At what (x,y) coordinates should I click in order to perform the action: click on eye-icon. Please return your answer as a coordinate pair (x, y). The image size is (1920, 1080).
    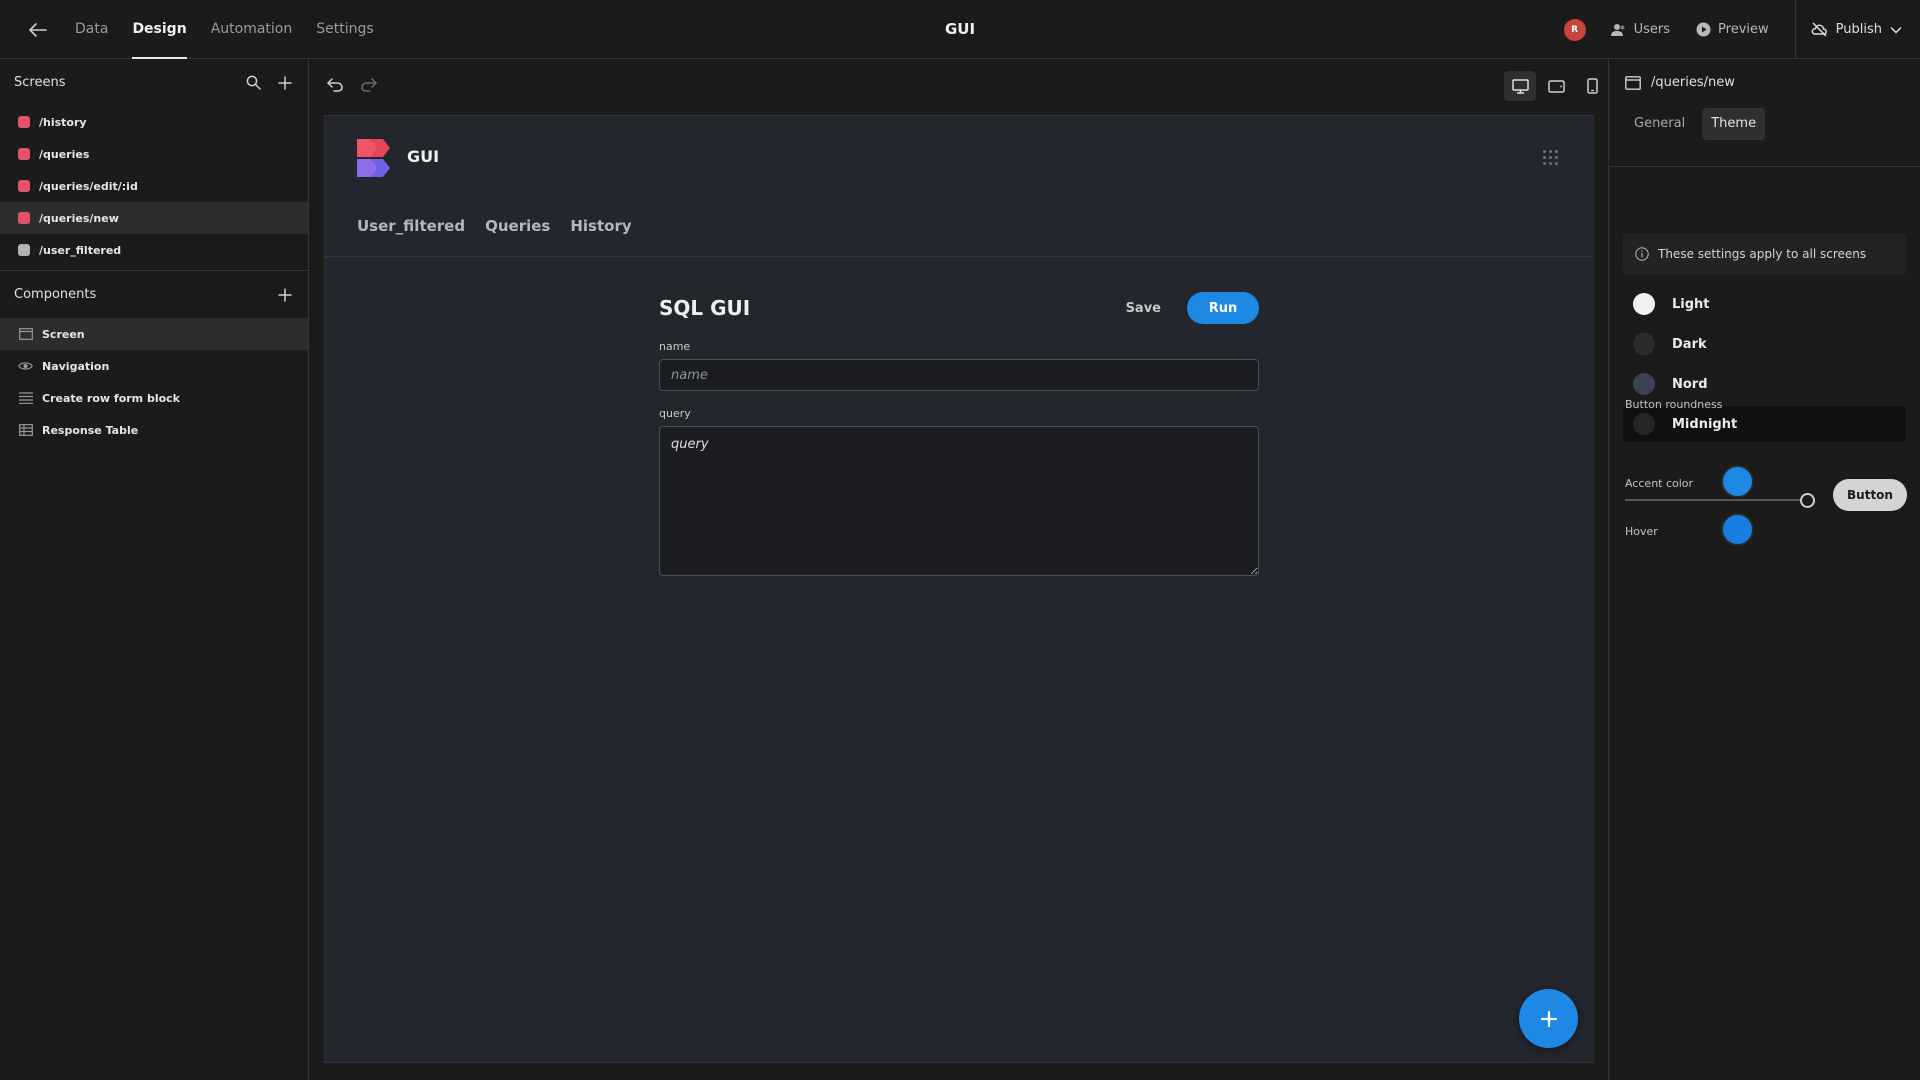
    Looking at the image, I should click on (25, 366).